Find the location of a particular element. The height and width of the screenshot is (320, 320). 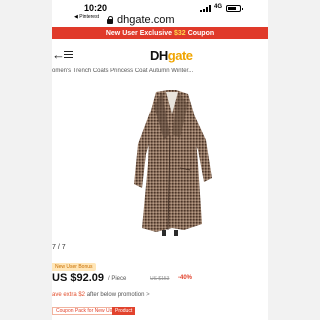

status-time: 10:20 is located at coordinates (96, 8).